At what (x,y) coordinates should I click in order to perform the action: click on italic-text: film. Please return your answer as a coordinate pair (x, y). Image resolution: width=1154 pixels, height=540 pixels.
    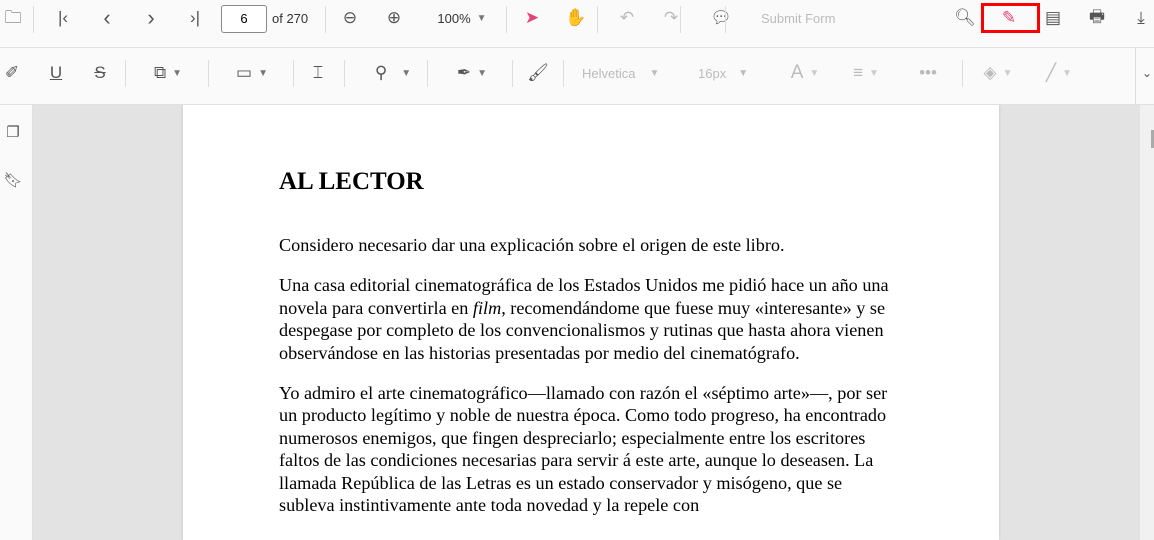
    Looking at the image, I should click on (487, 307).